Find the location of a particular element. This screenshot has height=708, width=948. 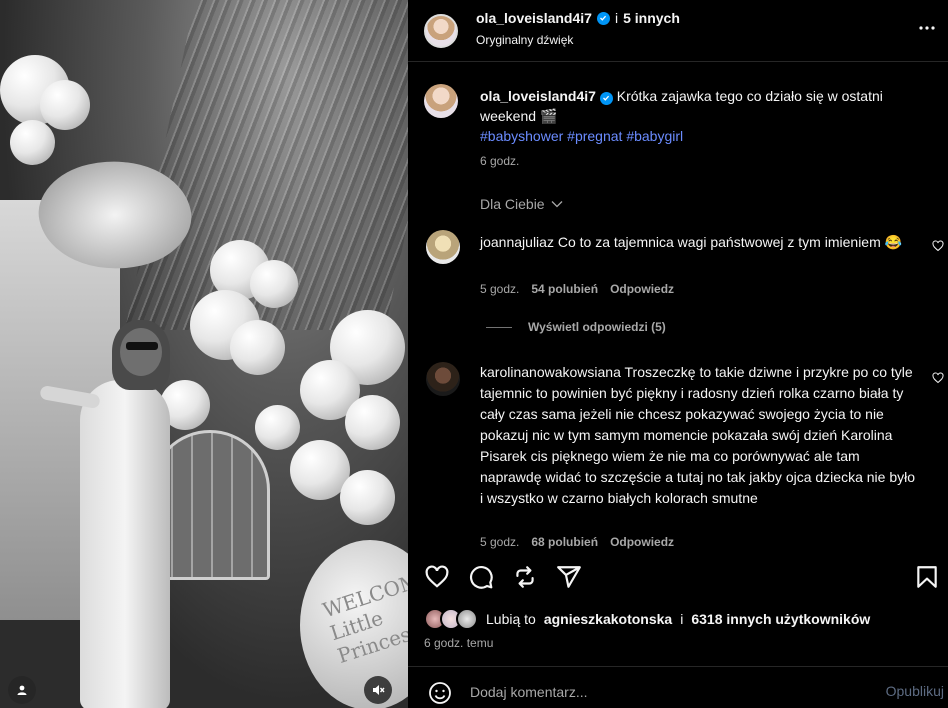

user-icon is located at coordinates (22, 690).